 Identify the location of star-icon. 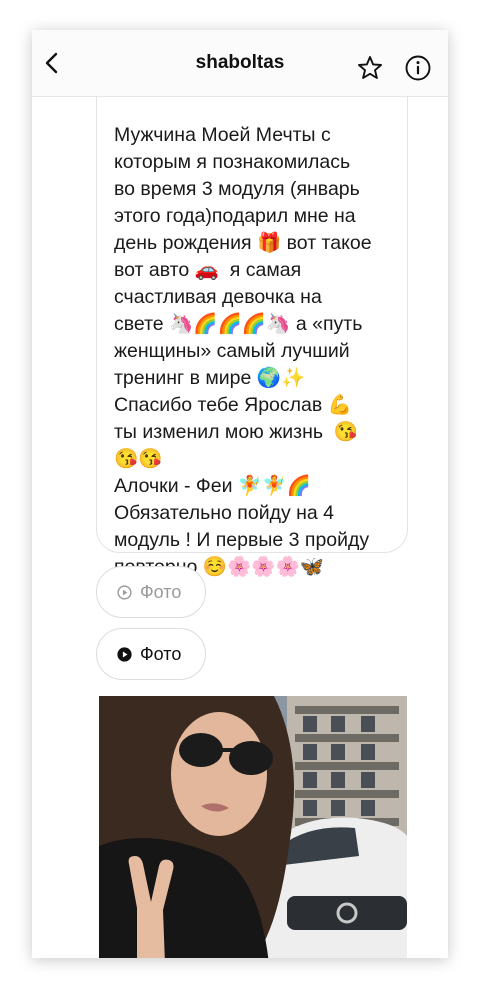
(370, 67).